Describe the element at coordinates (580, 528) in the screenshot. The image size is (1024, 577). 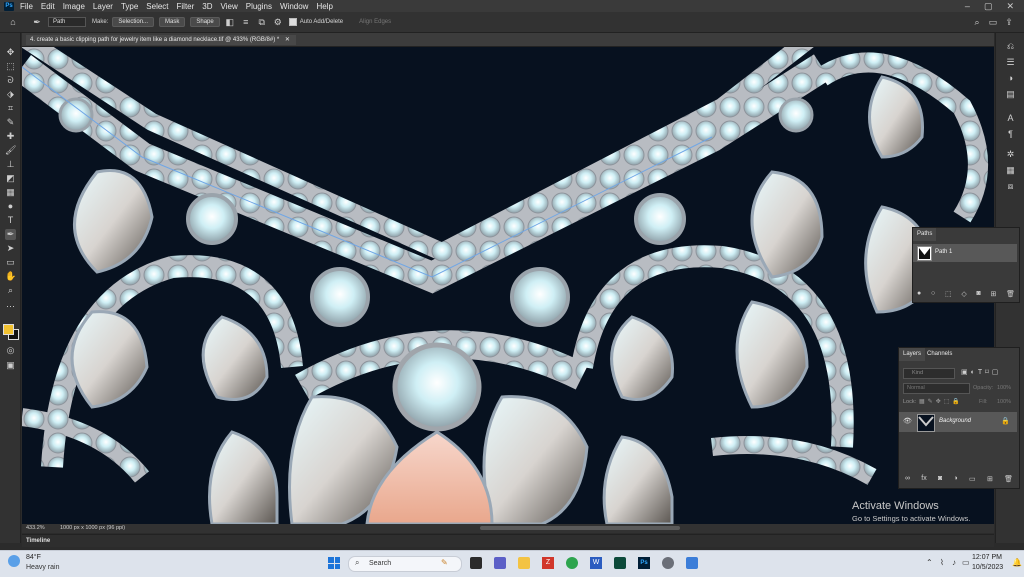
I see `horizontal-scrollbar` at that location.